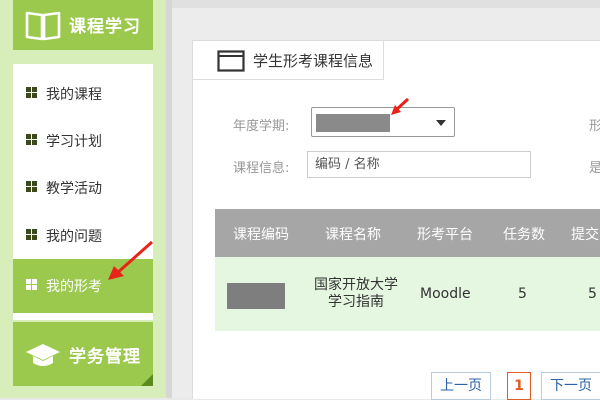  I want to click on sidebar-item-study-plan: 学习计划, so click(83, 140).